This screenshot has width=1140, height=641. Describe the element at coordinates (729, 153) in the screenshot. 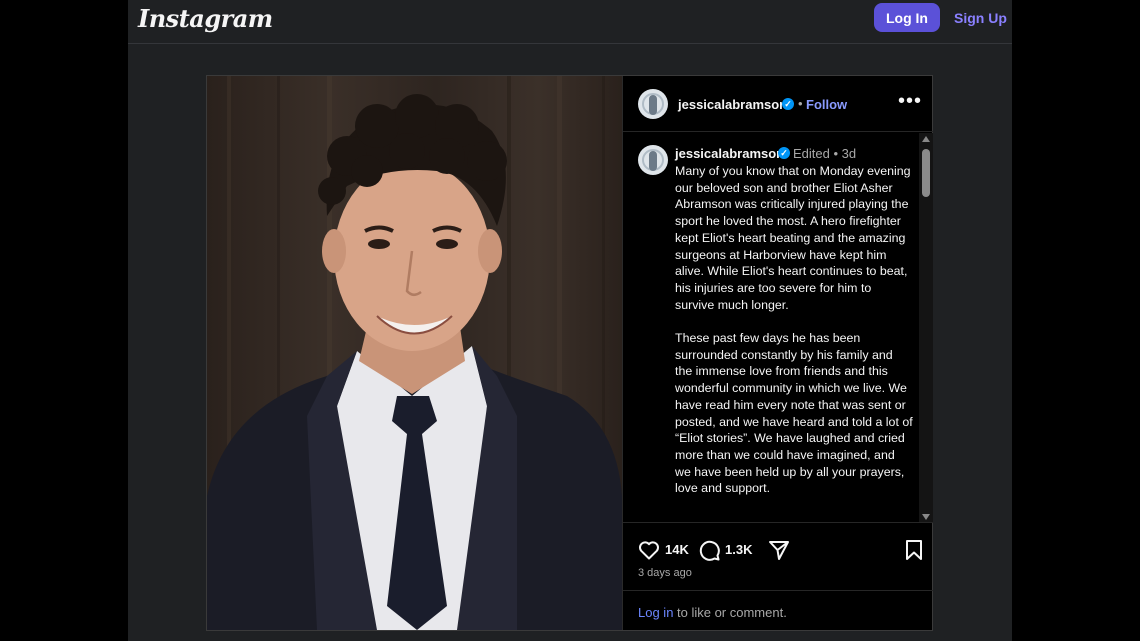

I see `caption-author-username: jessicalabramson` at that location.